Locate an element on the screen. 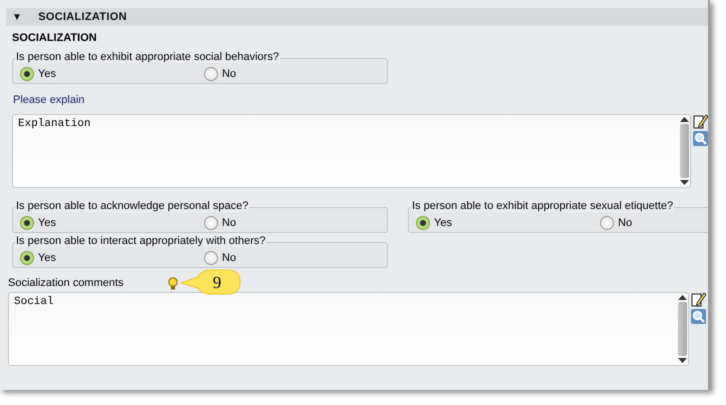 The image size is (726, 405). callout-badge: 9 is located at coordinates (211, 282).